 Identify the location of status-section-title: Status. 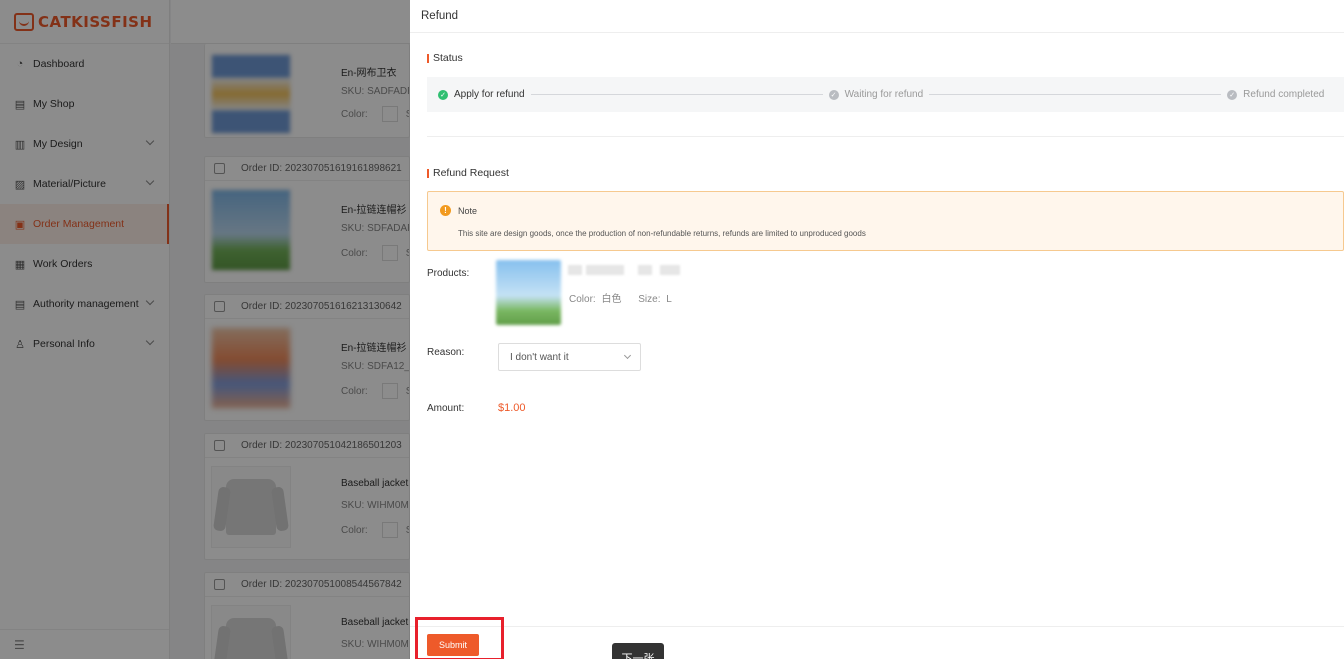
(445, 58).